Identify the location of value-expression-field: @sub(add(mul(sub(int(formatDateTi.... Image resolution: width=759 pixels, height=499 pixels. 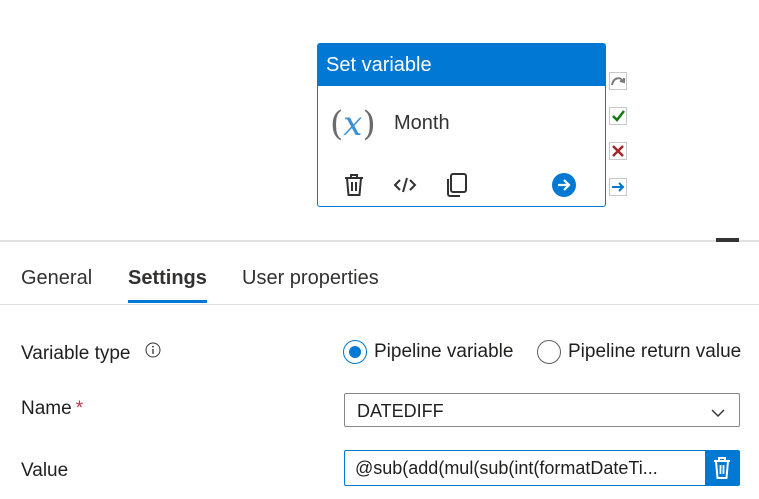
(542, 468).